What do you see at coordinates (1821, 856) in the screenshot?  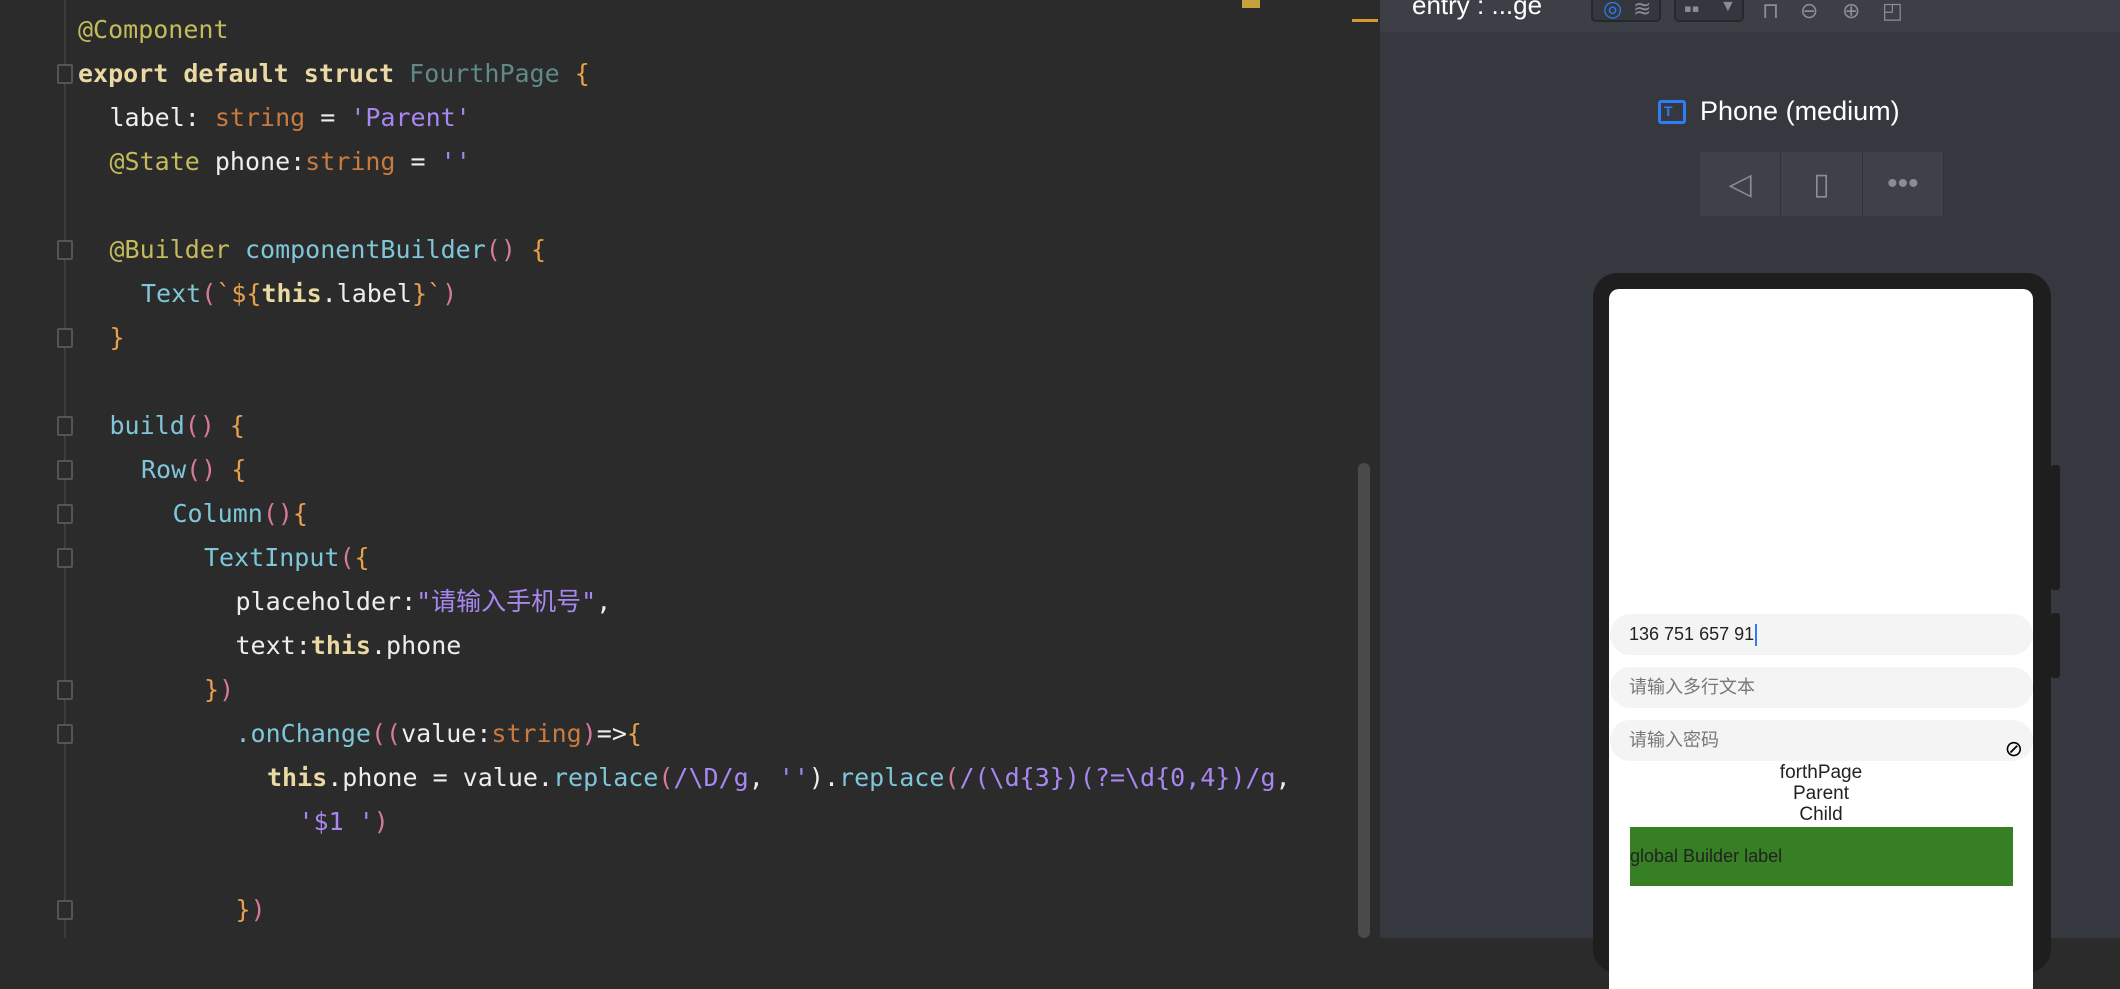 I see `global-builder-label: global Builder label` at bounding box center [1821, 856].